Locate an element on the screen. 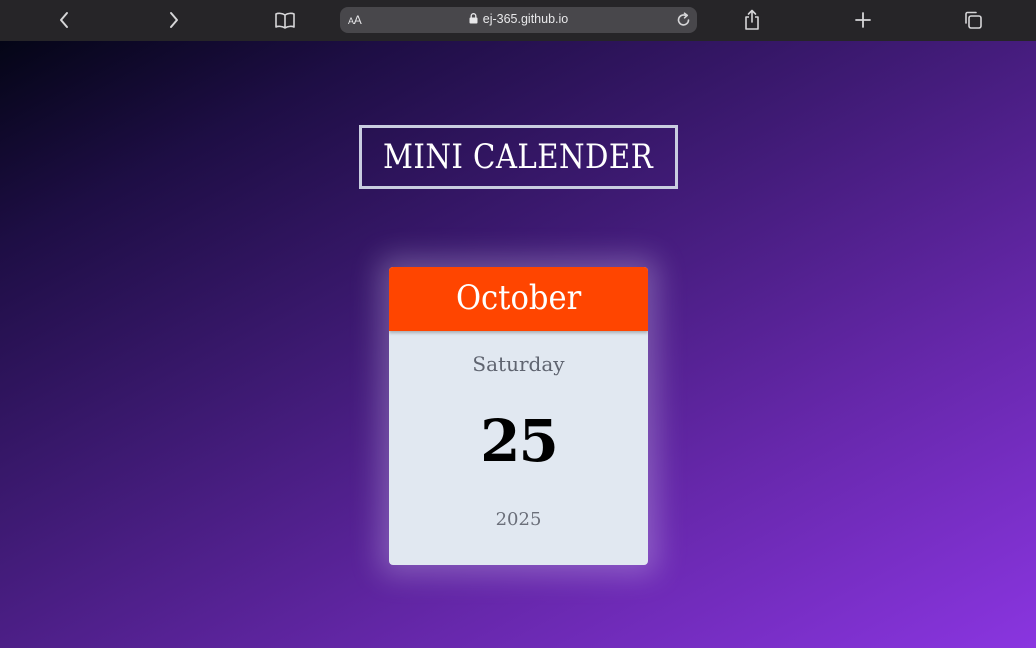 The image size is (1036, 648). url-text: ej-365.github.io is located at coordinates (525, 19).